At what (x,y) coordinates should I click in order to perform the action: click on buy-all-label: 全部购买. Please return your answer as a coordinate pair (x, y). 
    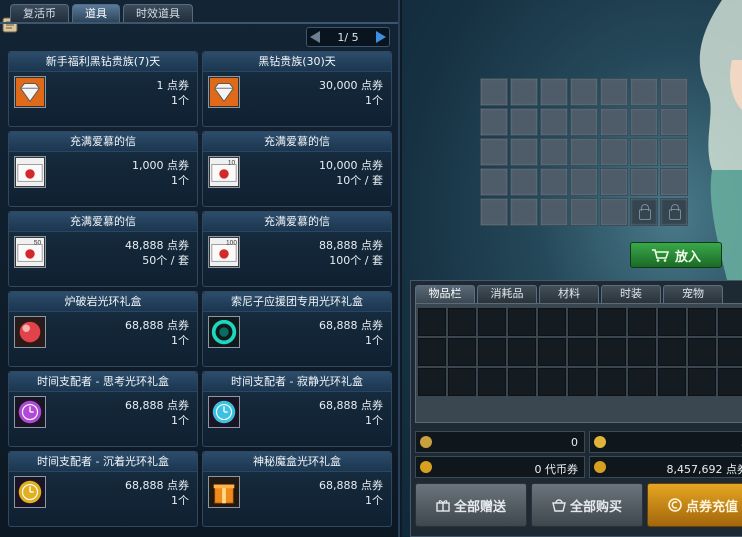
    Looking at the image, I should click on (595, 507).